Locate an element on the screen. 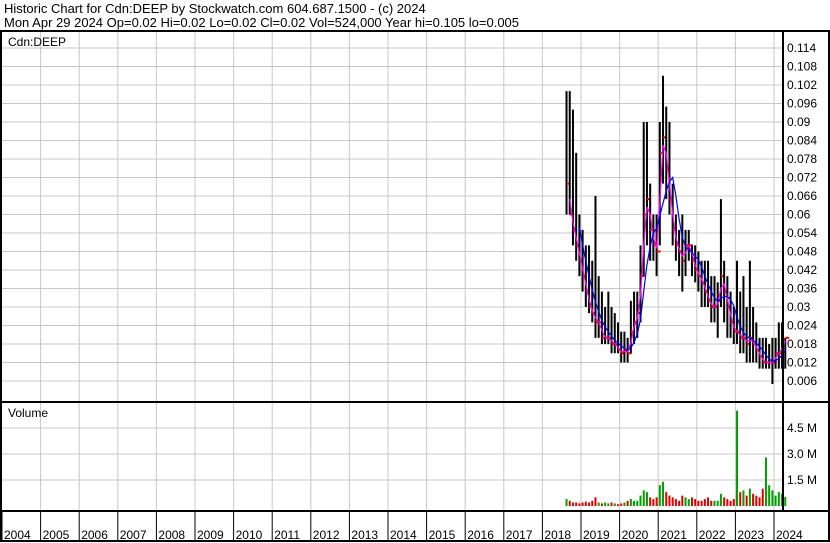  x-tick-label: 2006 is located at coordinates (94, 535).